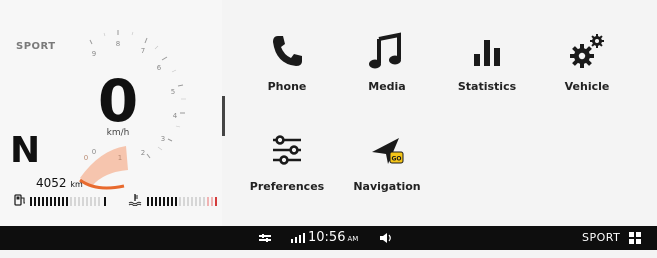 The height and width of the screenshot is (258, 657). What do you see at coordinates (387, 86) in the screenshot?
I see `app-label: Media` at bounding box center [387, 86].